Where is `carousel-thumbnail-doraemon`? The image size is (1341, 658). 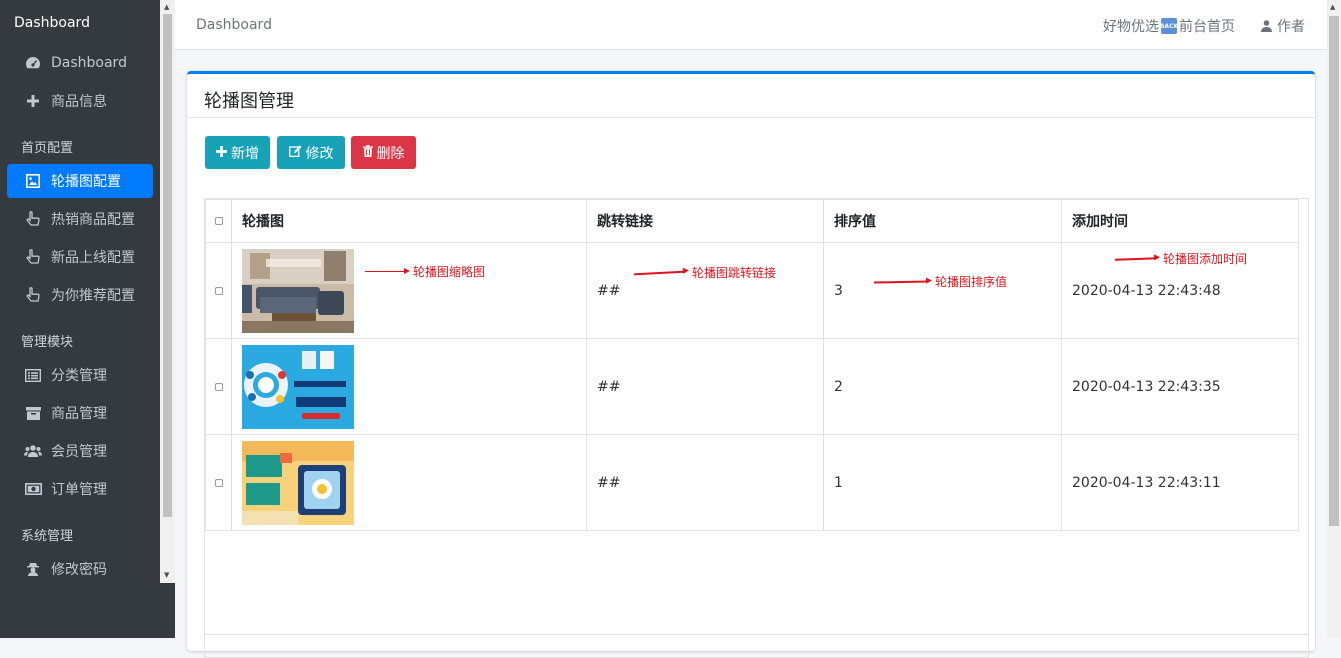
carousel-thumbnail-doraemon is located at coordinates (298, 386).